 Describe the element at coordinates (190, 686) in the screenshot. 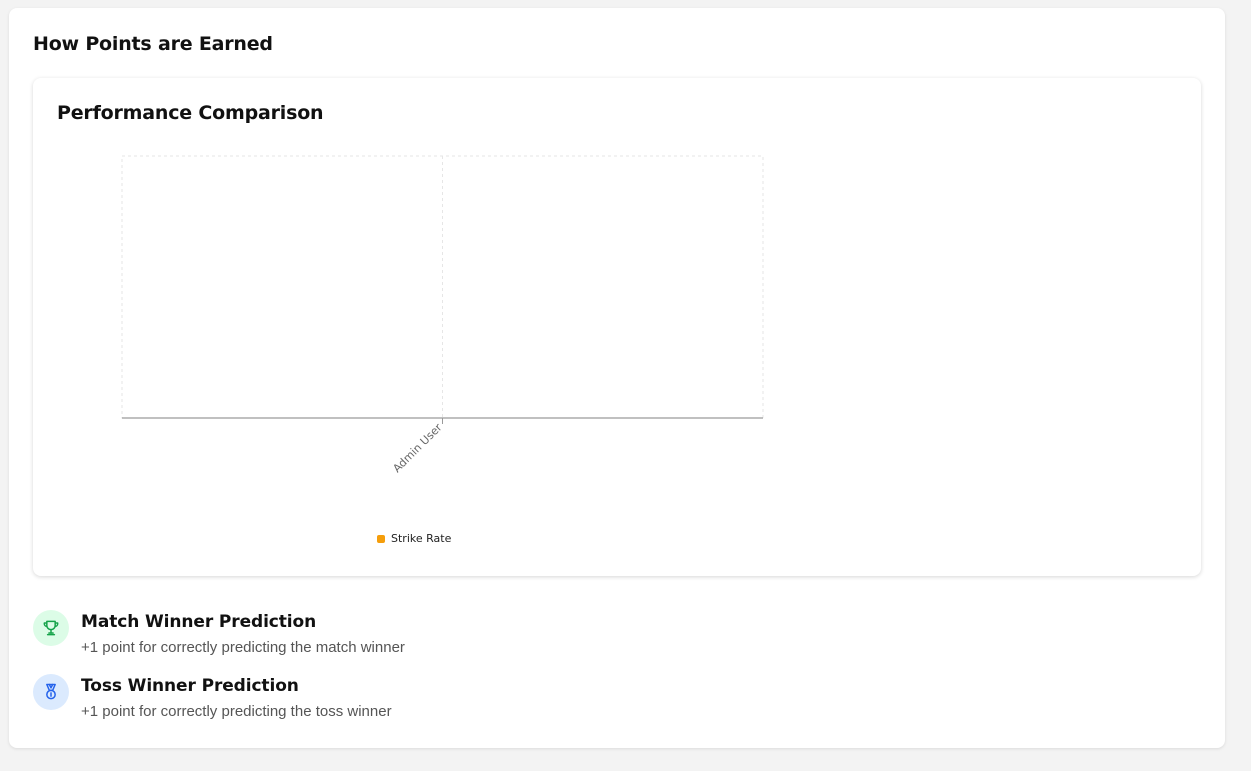

I see `rule-title: Toss Winner Prediction` at that location.